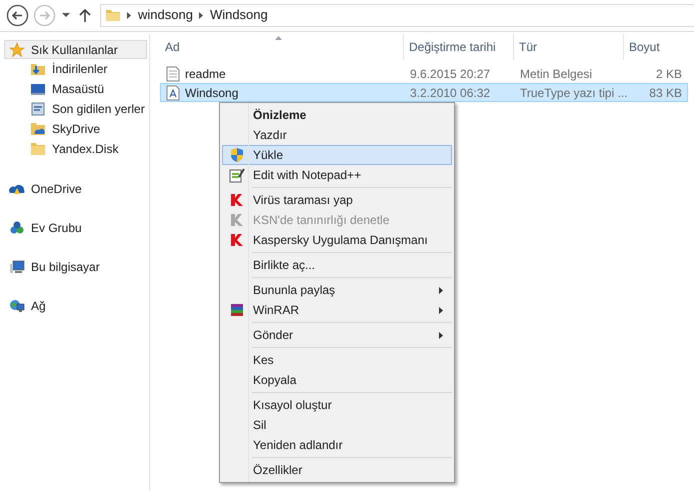 This screenshot has height=491, width=694. What do you see at coordinates (75, 266) in the screenshot?
I see `sidebar-item: Bu bilgisayar` at bounding box center [75, 266].